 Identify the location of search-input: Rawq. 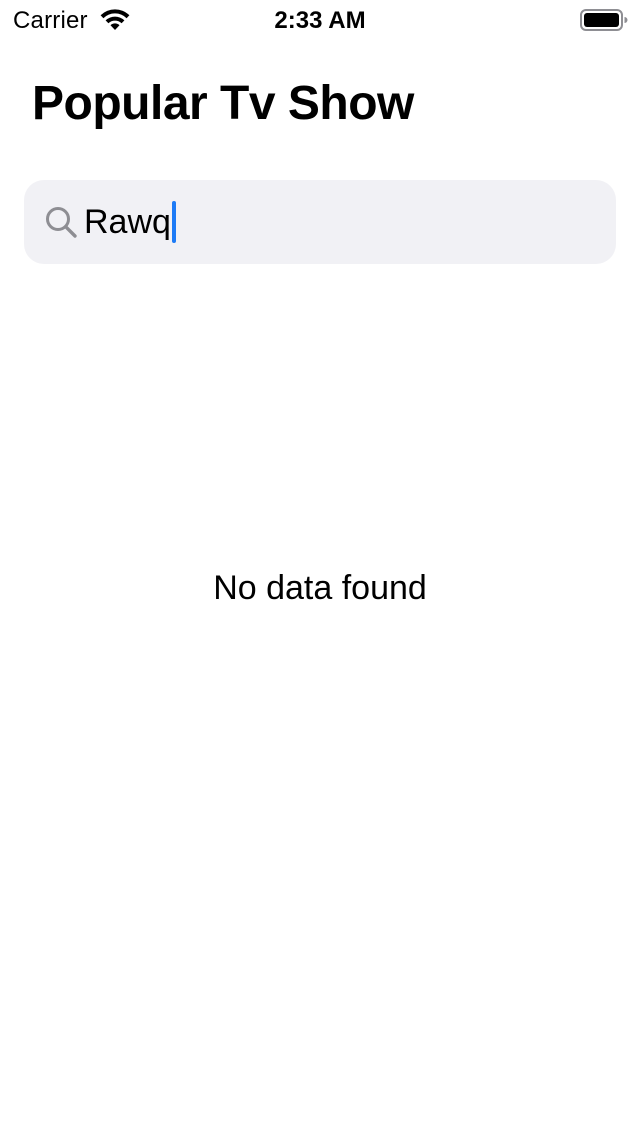
(130, 222).